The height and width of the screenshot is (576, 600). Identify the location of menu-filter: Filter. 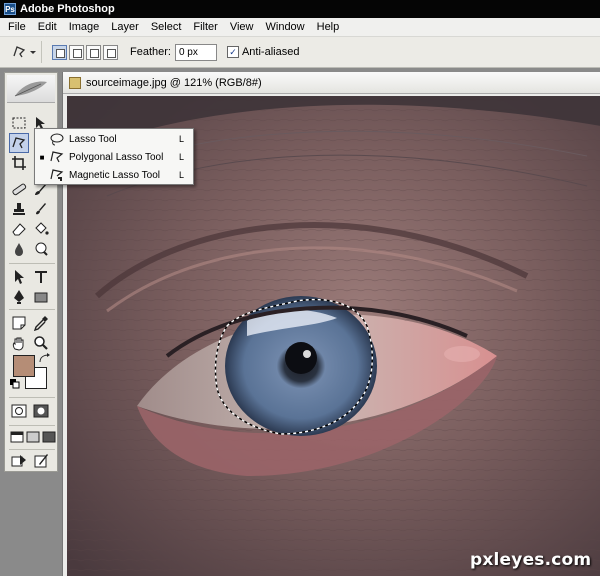
(205, 27).